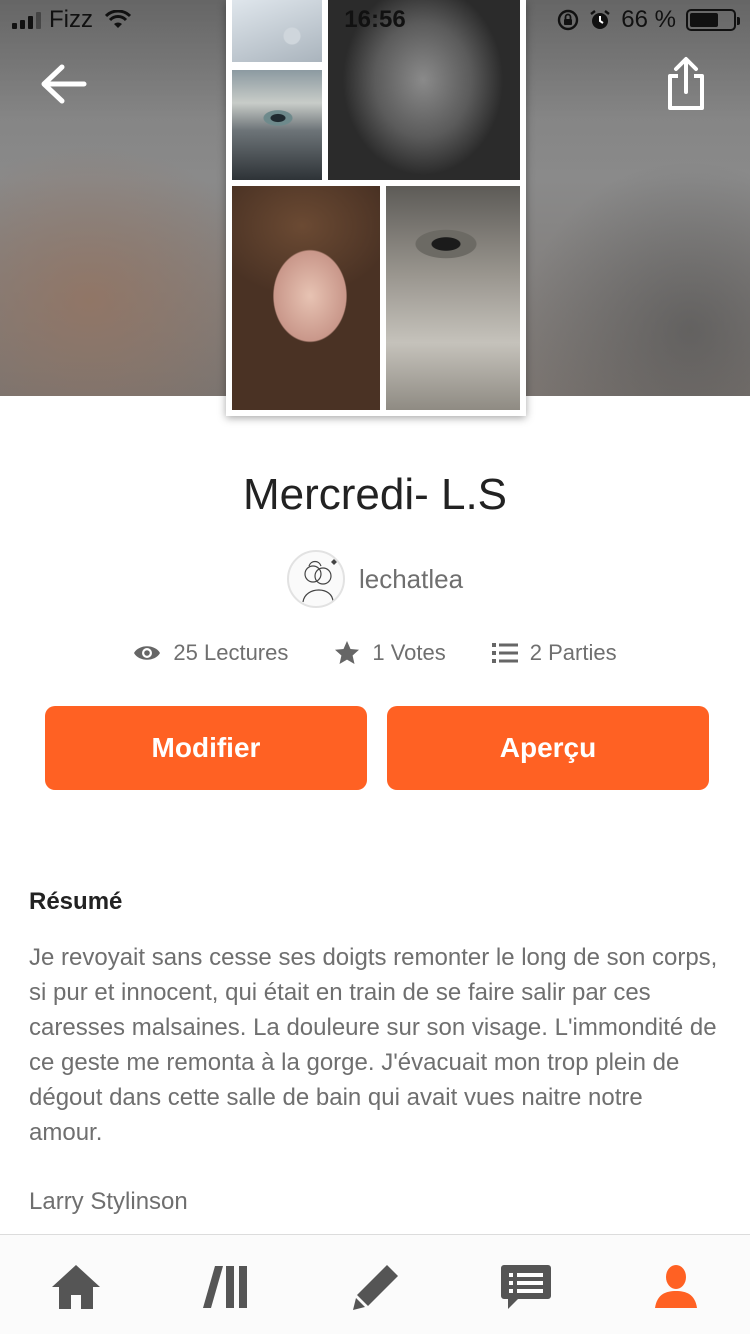  I want to click on write-icon, so click(375, 1287).